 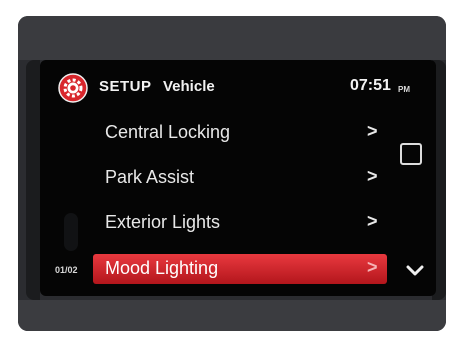 What do you see at coordinates (370, 85) in the screenshot?
I see `clock-time: 07:51` at bounding box center [370, 85].